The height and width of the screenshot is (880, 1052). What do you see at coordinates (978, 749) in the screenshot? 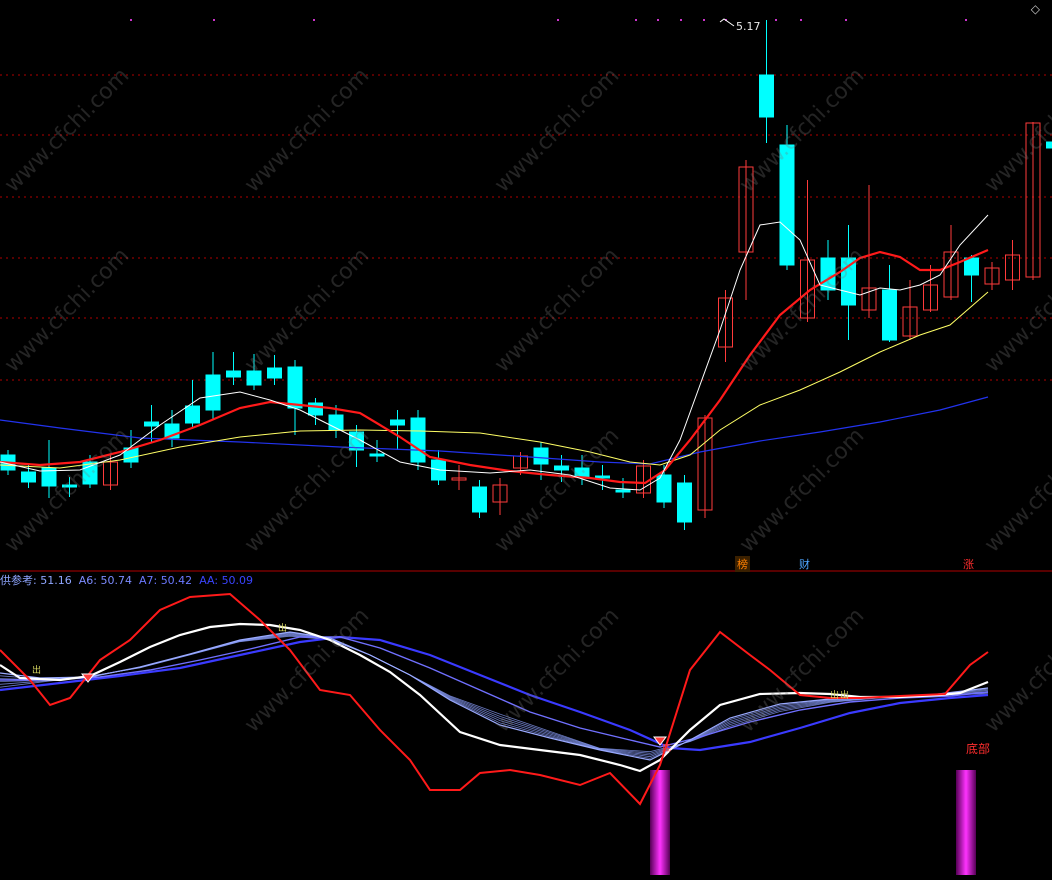
I see `bottom-label: 底部` at bounding box center [978, 749].